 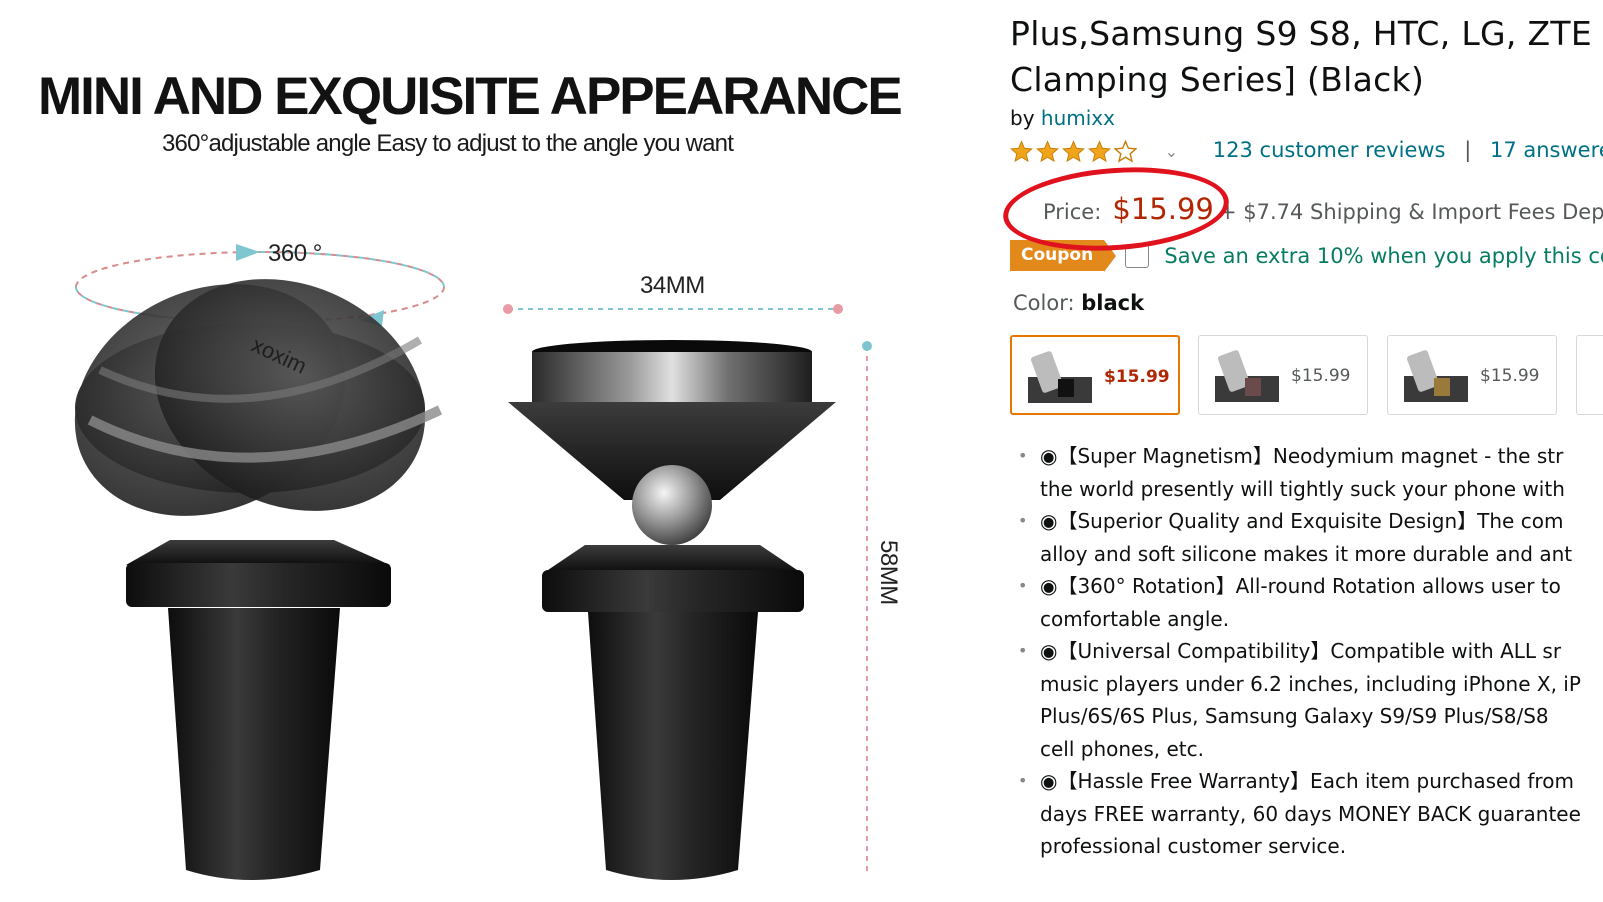 What do you see at coordinates (1078, 118) in the screenshot?
I see `brand-link: humixx` at bounding box center [1078, 118].